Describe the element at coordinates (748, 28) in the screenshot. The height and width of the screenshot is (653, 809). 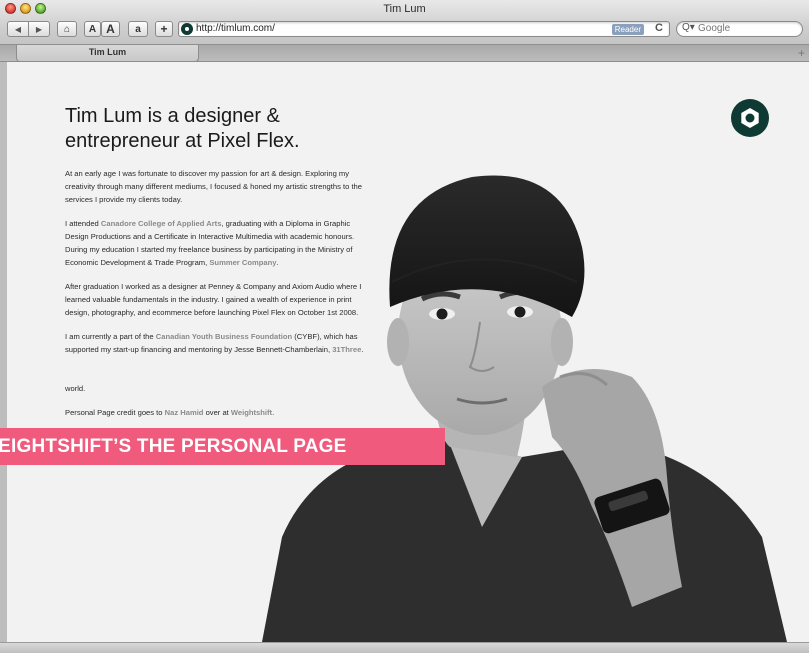
I see `search-input` at that location.